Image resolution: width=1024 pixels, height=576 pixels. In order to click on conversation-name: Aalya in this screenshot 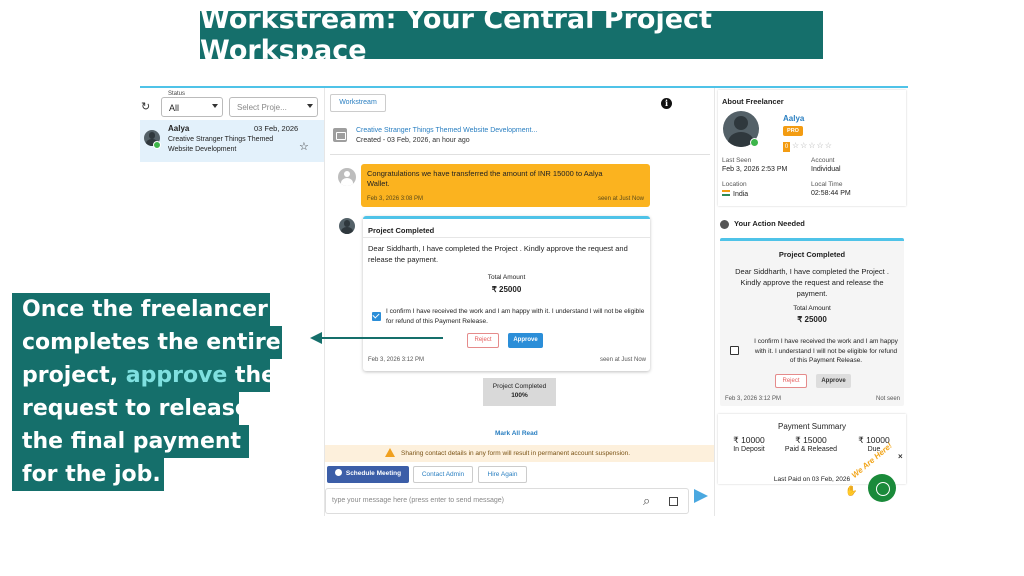, I will do `click(179, 128)`.